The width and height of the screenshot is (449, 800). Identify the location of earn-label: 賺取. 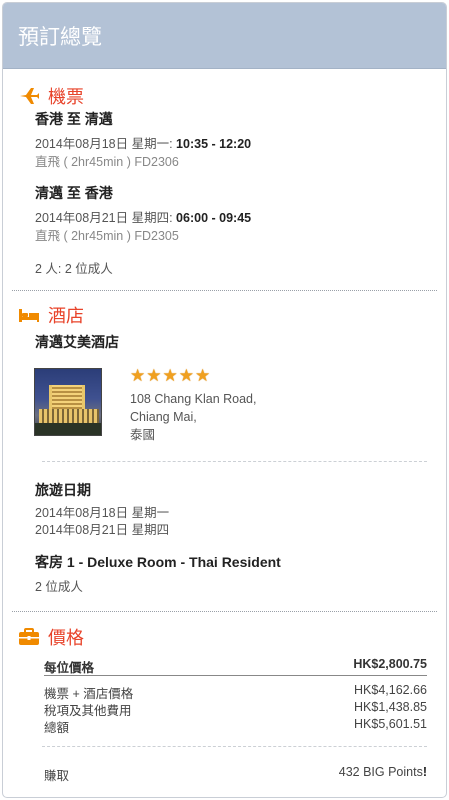
(57, 776).